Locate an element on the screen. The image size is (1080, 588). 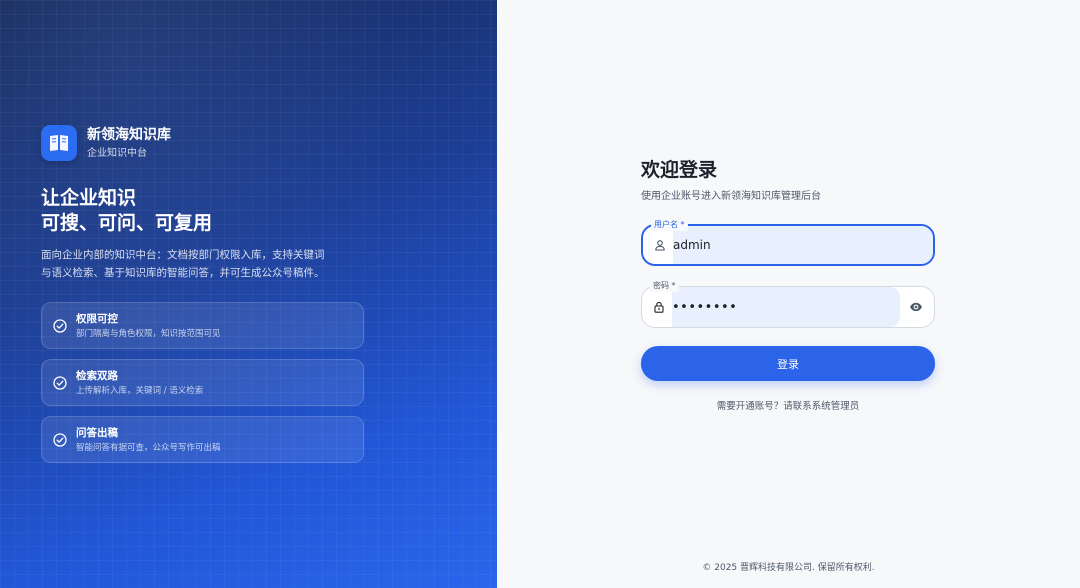
username-autofill-bg is located at coordinates (803, 245).